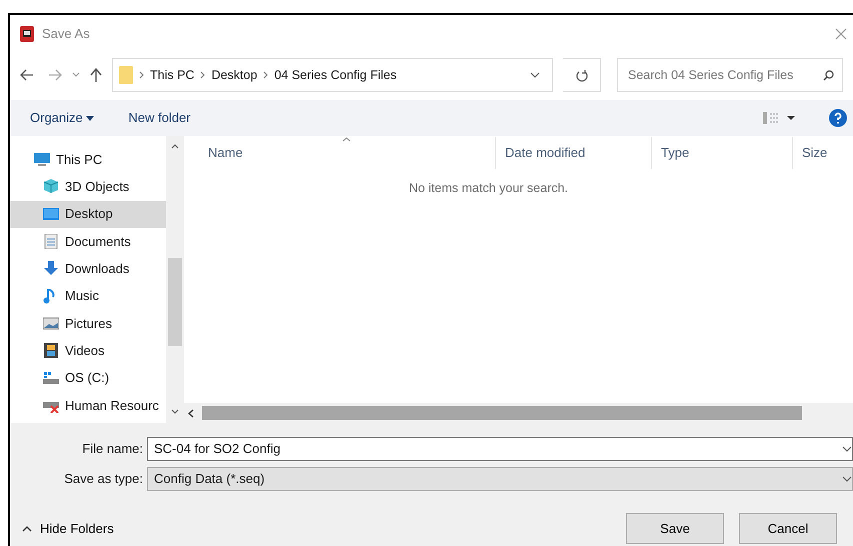 This screenshot has width=853, height=546. What do you see at coordinates (788, 528) in the screenshot?
I see `cancel-button: Cancel` at bounding box center [788, 528].